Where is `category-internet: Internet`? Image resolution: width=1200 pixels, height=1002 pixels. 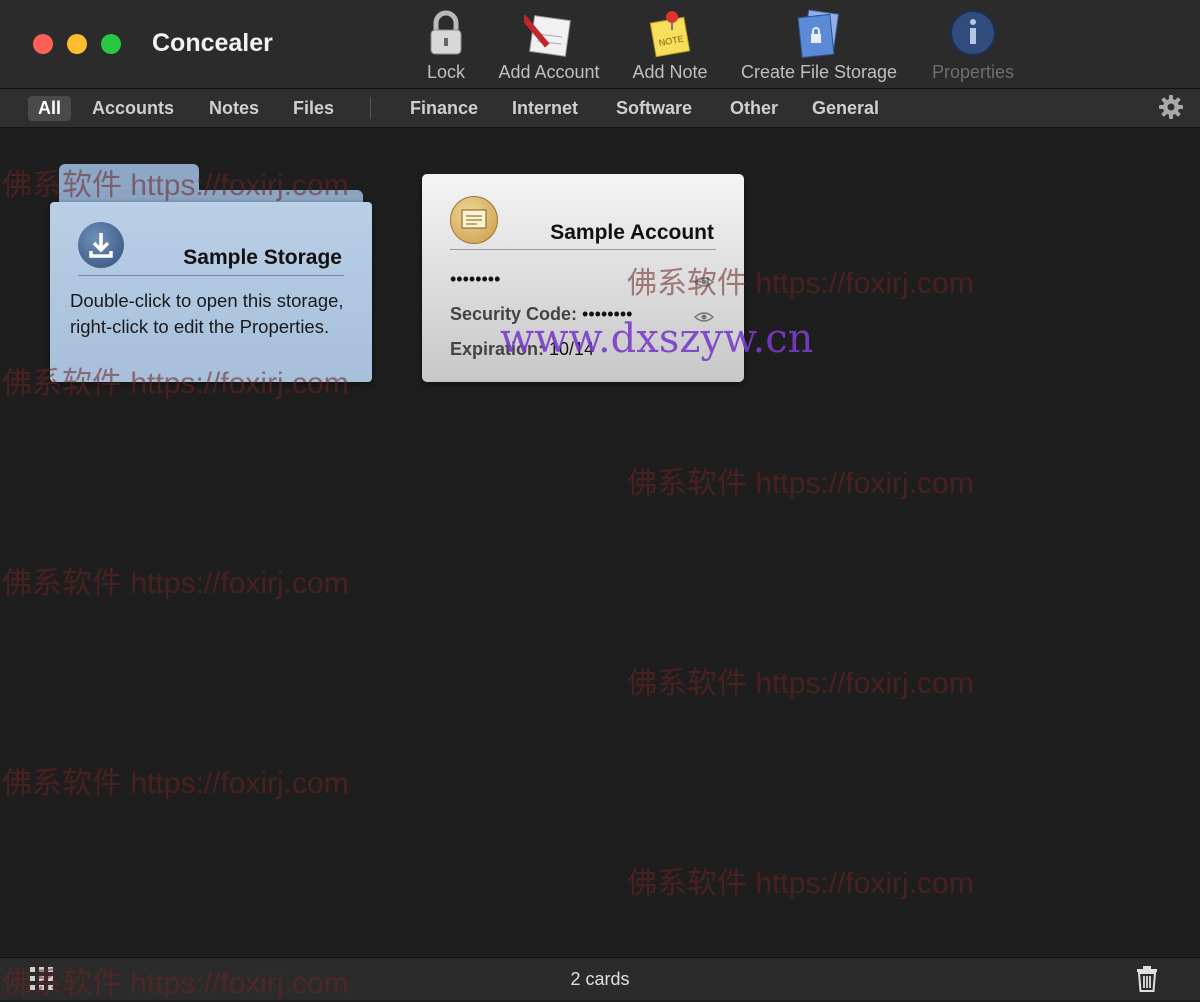
category-internet: Internet is located at coordinates (545, 108).